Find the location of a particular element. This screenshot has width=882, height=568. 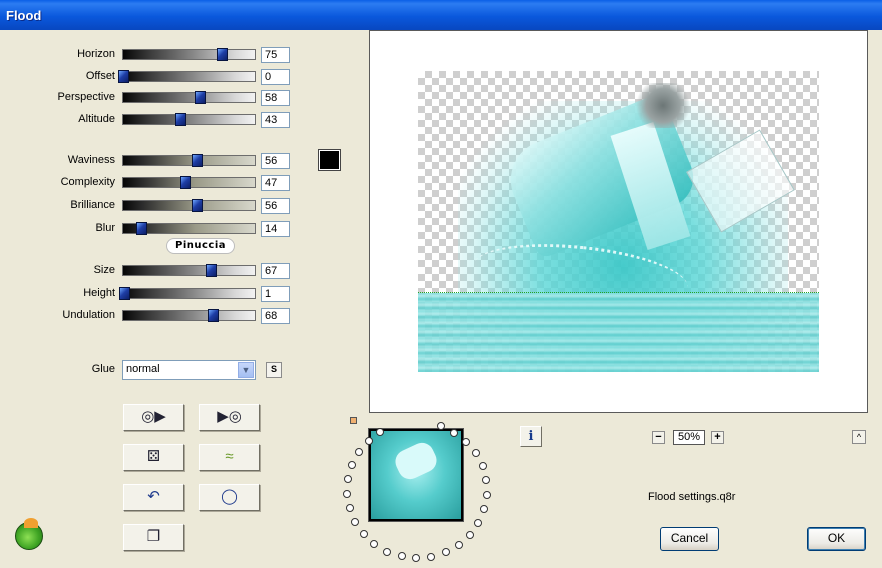

perspective-slider-thumb is located at coordinates (200, 97).